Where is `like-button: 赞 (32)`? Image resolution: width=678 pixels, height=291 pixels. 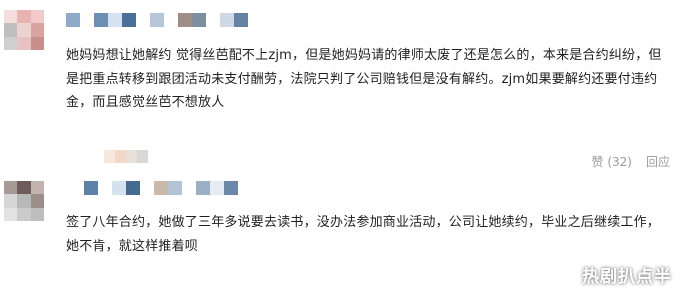
like-button: 赞 (32) is located at coordinates (612, 161).